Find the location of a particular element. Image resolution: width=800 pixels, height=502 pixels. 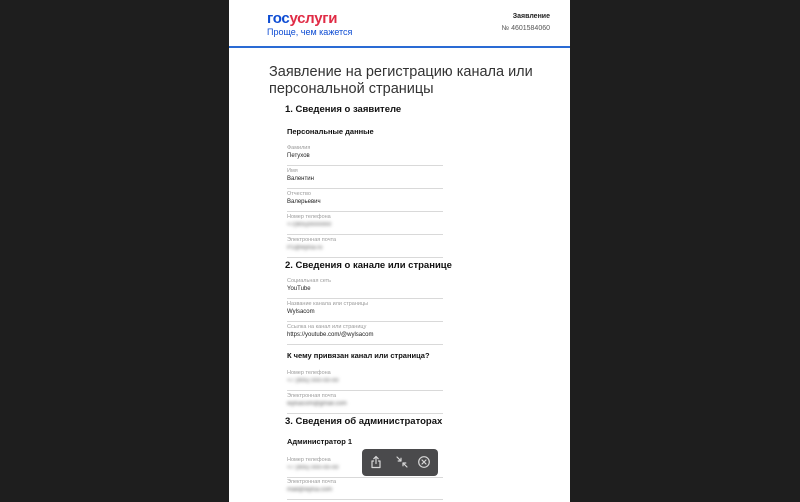

field-value: Валентин is located at coordinates (300, 179).